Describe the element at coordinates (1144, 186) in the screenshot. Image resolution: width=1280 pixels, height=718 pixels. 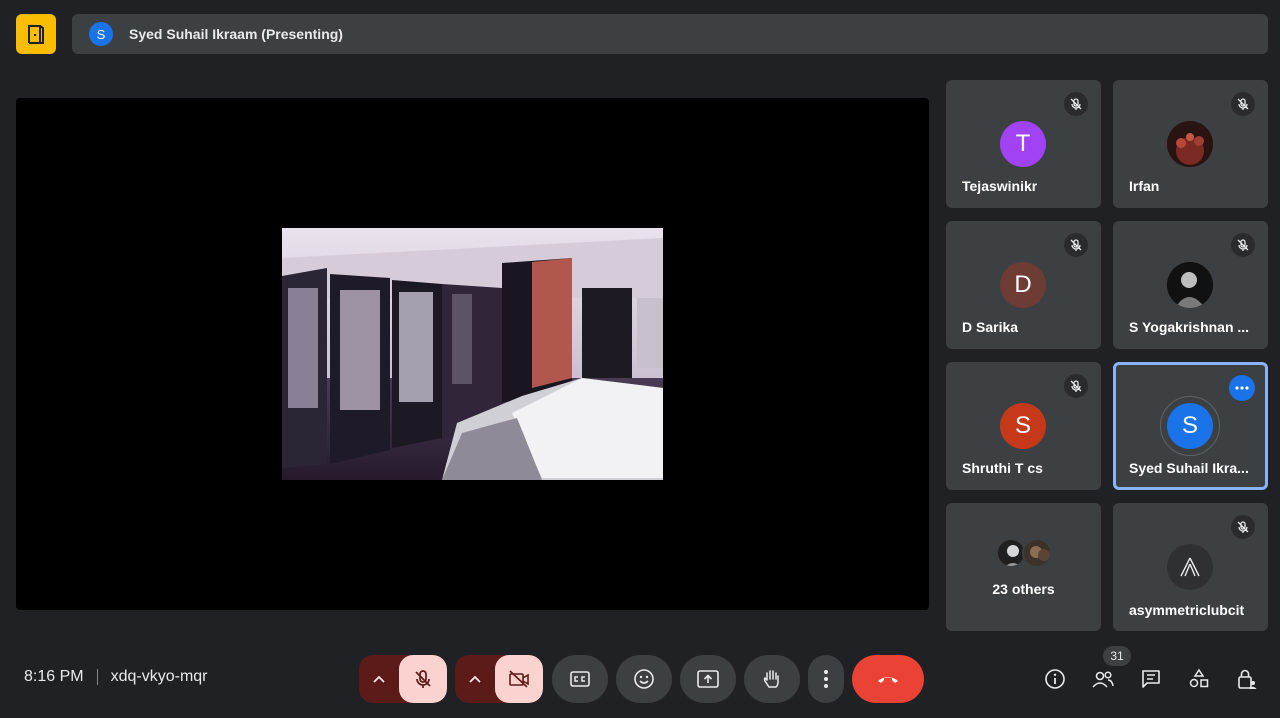
I see `participant-name: Irfan` at that location.